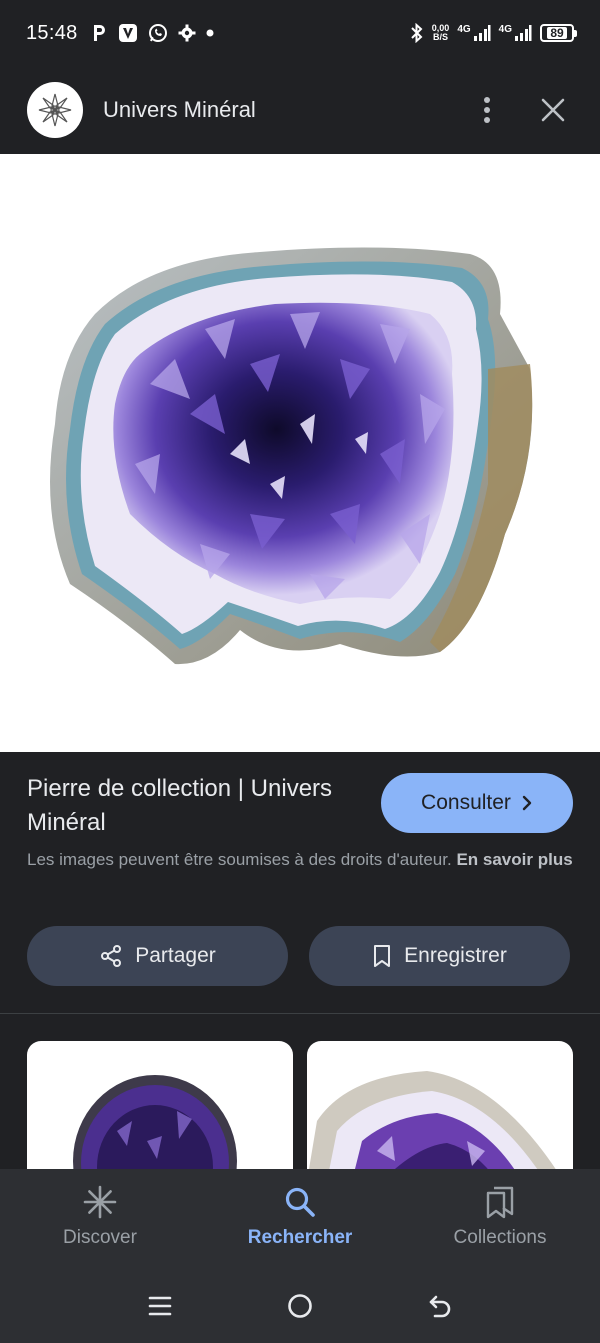 The image size is (600, 1343). Describe the element at coordinates (505, 29) in the screenshot. I see `signal-type-2: 4G` at that location.